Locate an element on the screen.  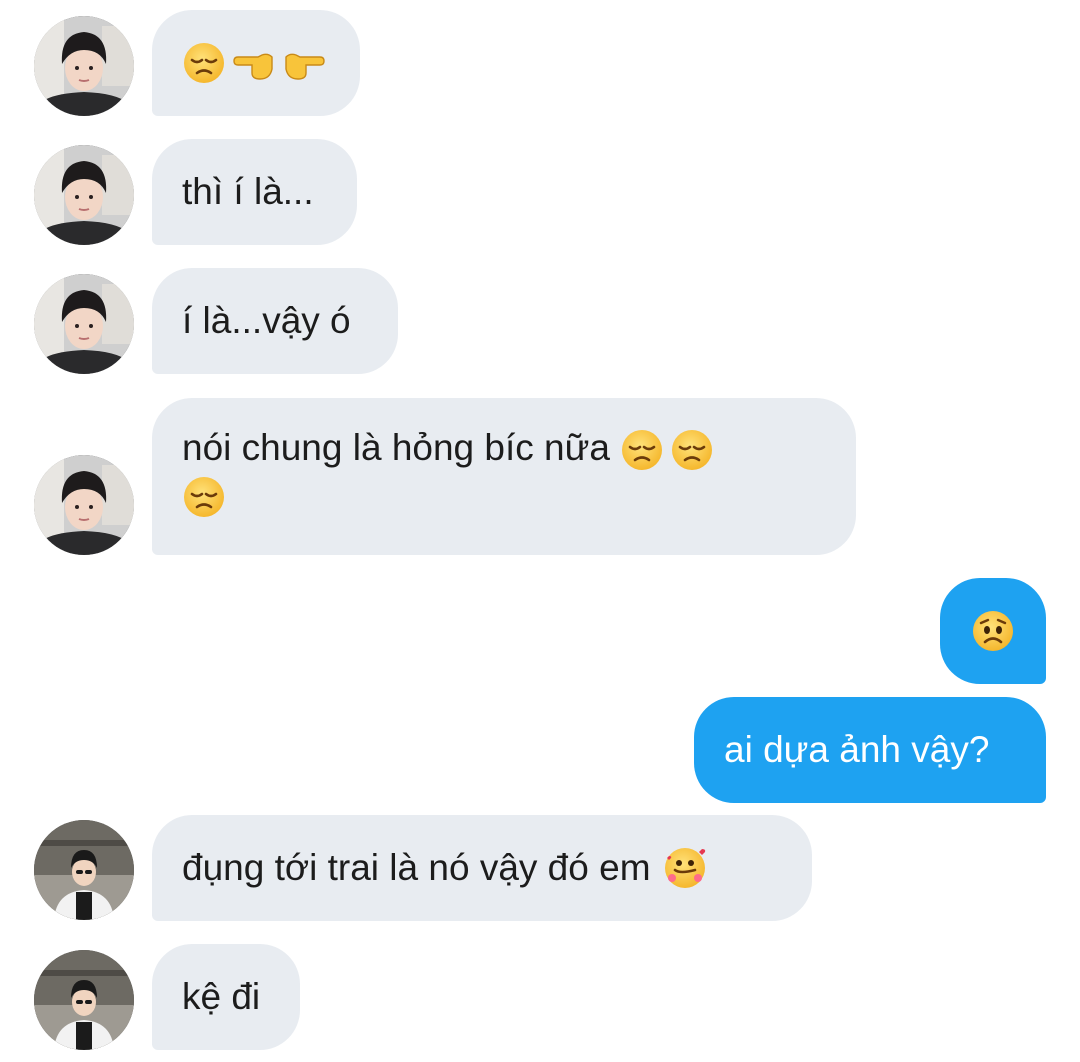
worried-face-icon is located at coordinates (993, 631).